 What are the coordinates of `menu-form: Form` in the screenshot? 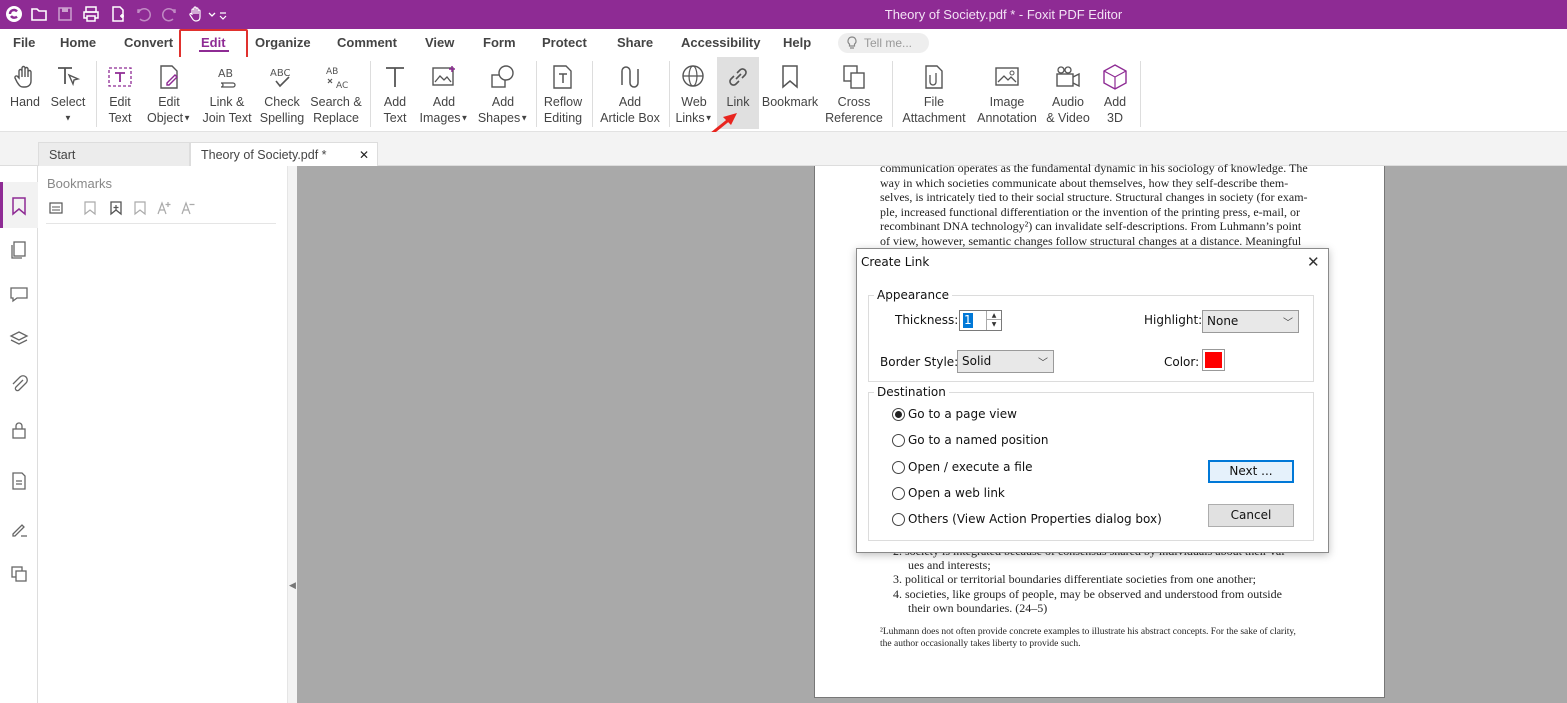 It's located at (499, 42).